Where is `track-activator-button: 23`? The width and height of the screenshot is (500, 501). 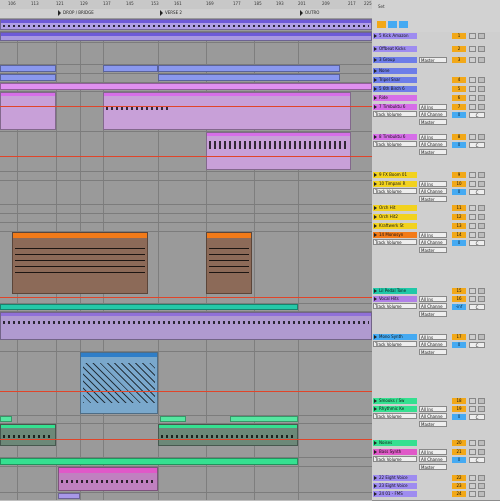
track-activator-button: 23 is located at coordinates (459, 486).